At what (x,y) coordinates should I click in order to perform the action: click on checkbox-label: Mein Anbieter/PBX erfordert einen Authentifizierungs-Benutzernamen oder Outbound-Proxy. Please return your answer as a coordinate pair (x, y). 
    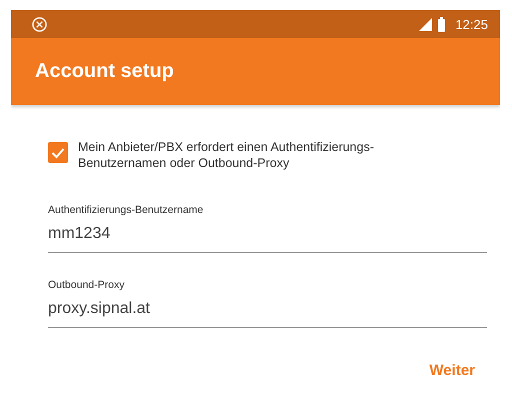
    Looking at the image, I should click on (227, 155).